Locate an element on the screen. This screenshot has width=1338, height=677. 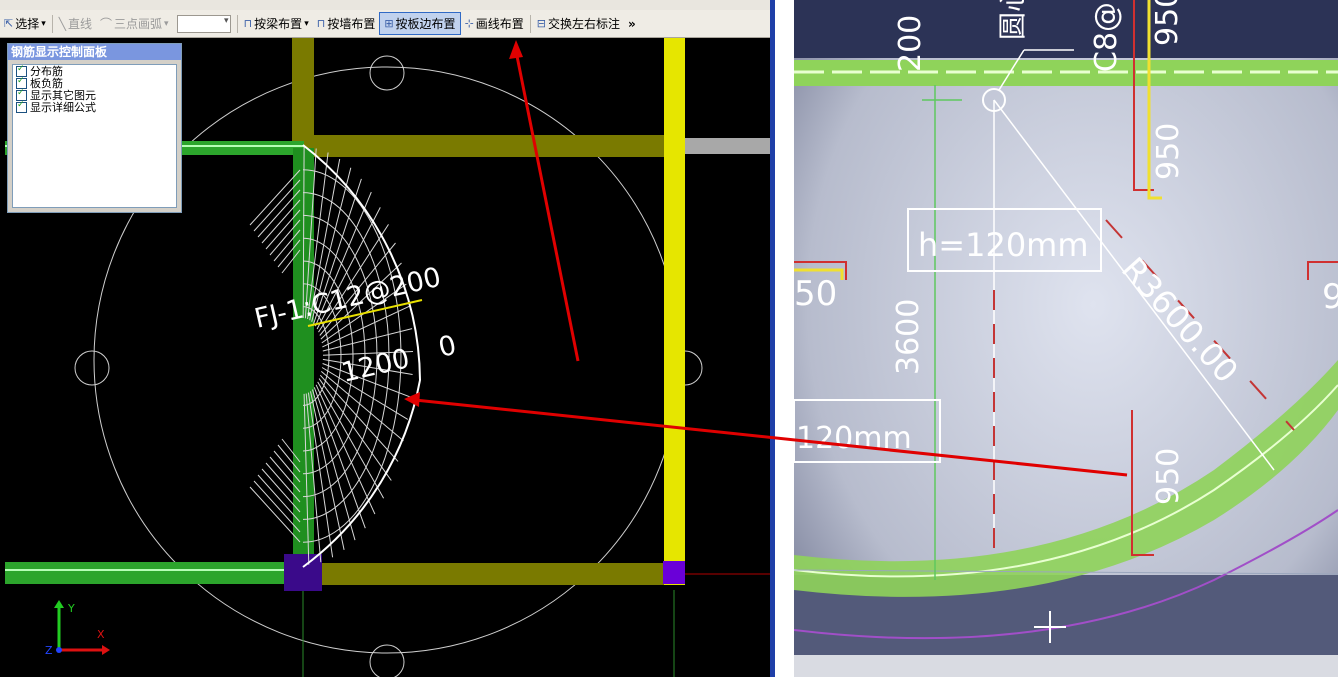
axis-x-label: X is located at coordinates (101, 634).